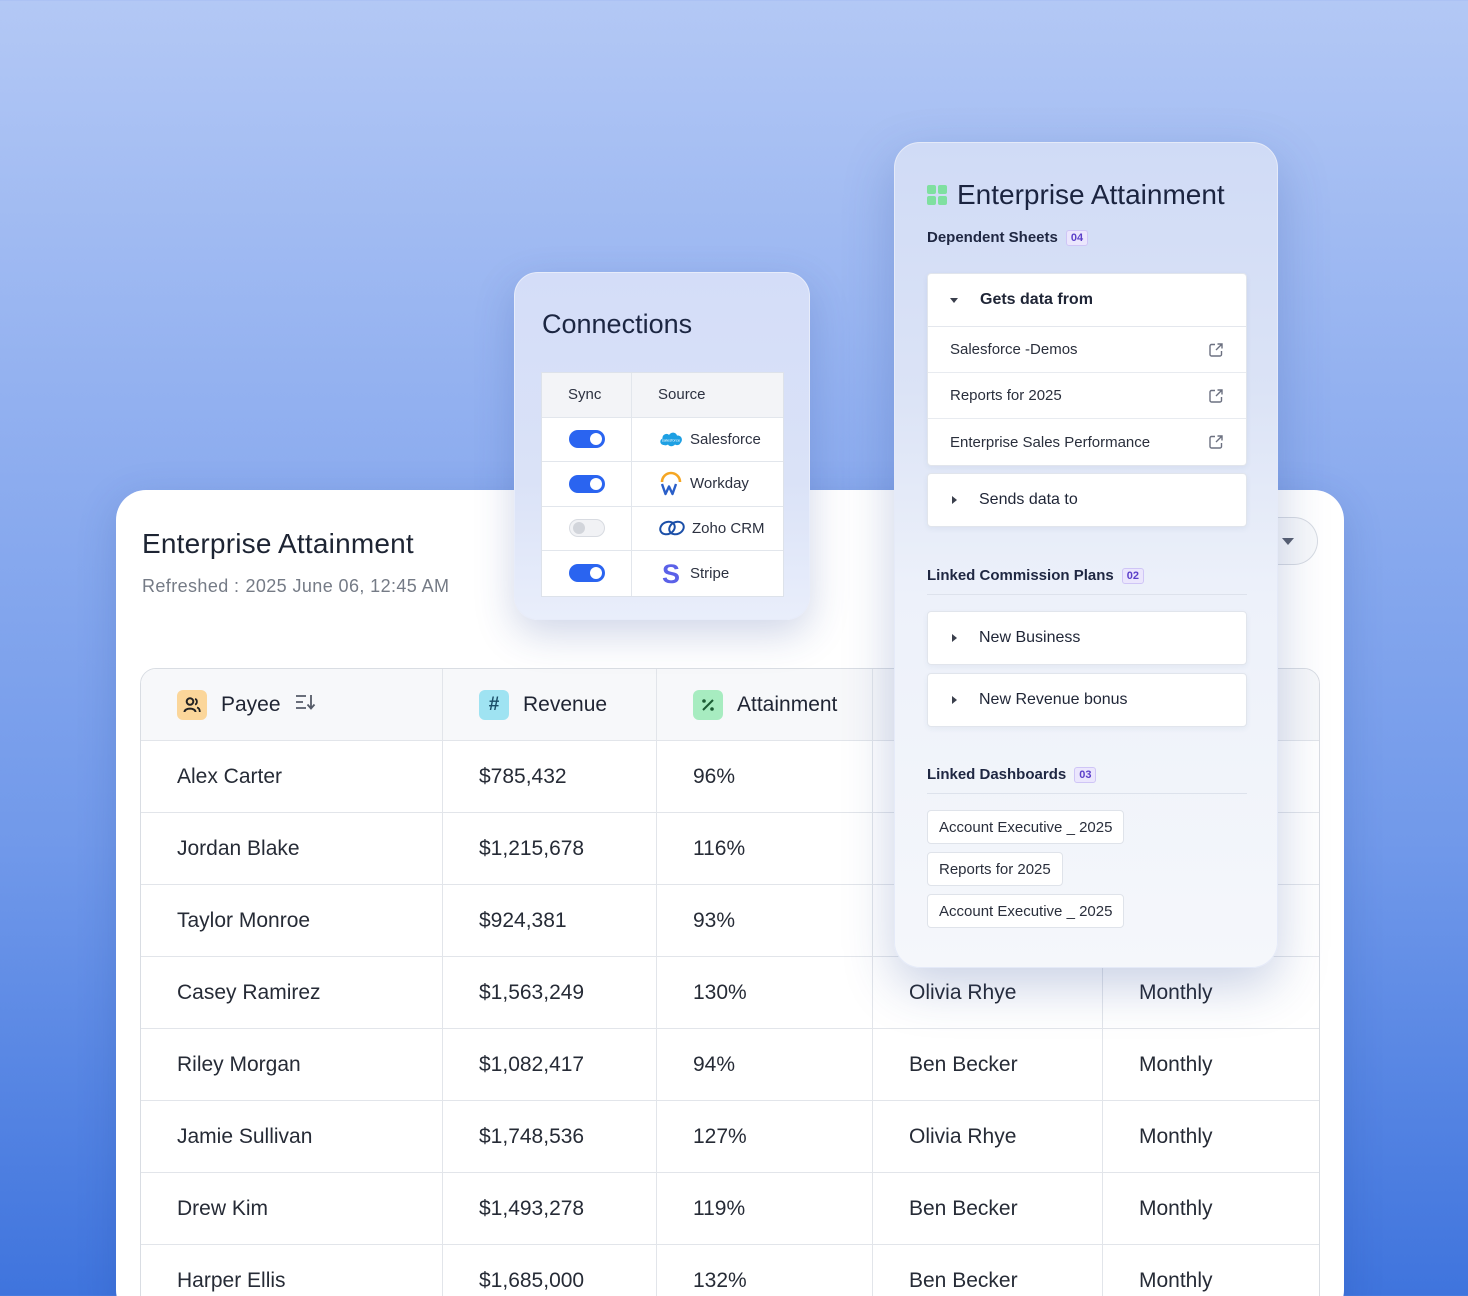  I want to click on revenue-cell: $1,748,536, so click(550, 1136).